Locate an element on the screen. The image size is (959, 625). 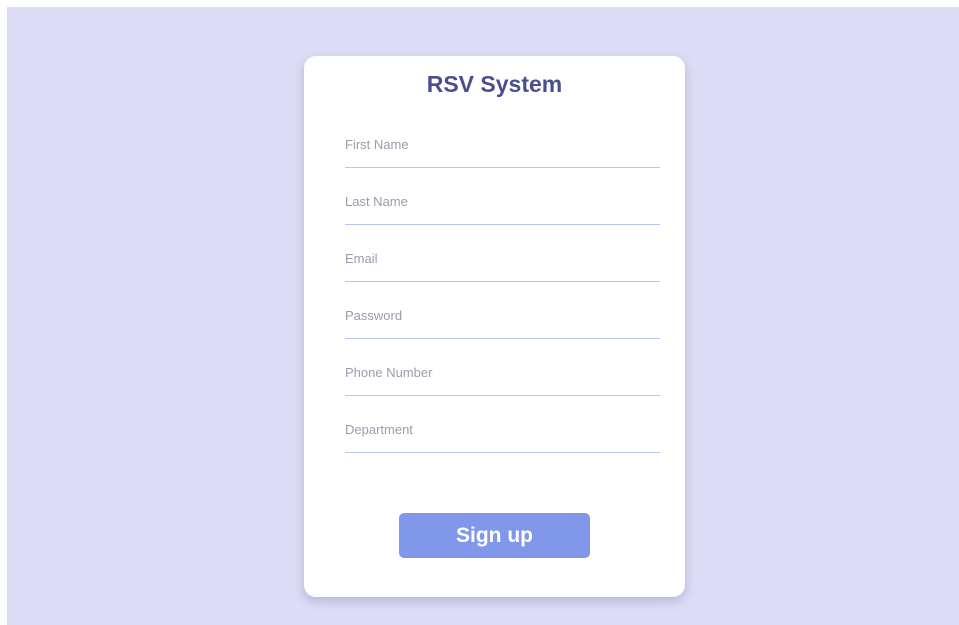
email-field is located at coordinates (502, 263).